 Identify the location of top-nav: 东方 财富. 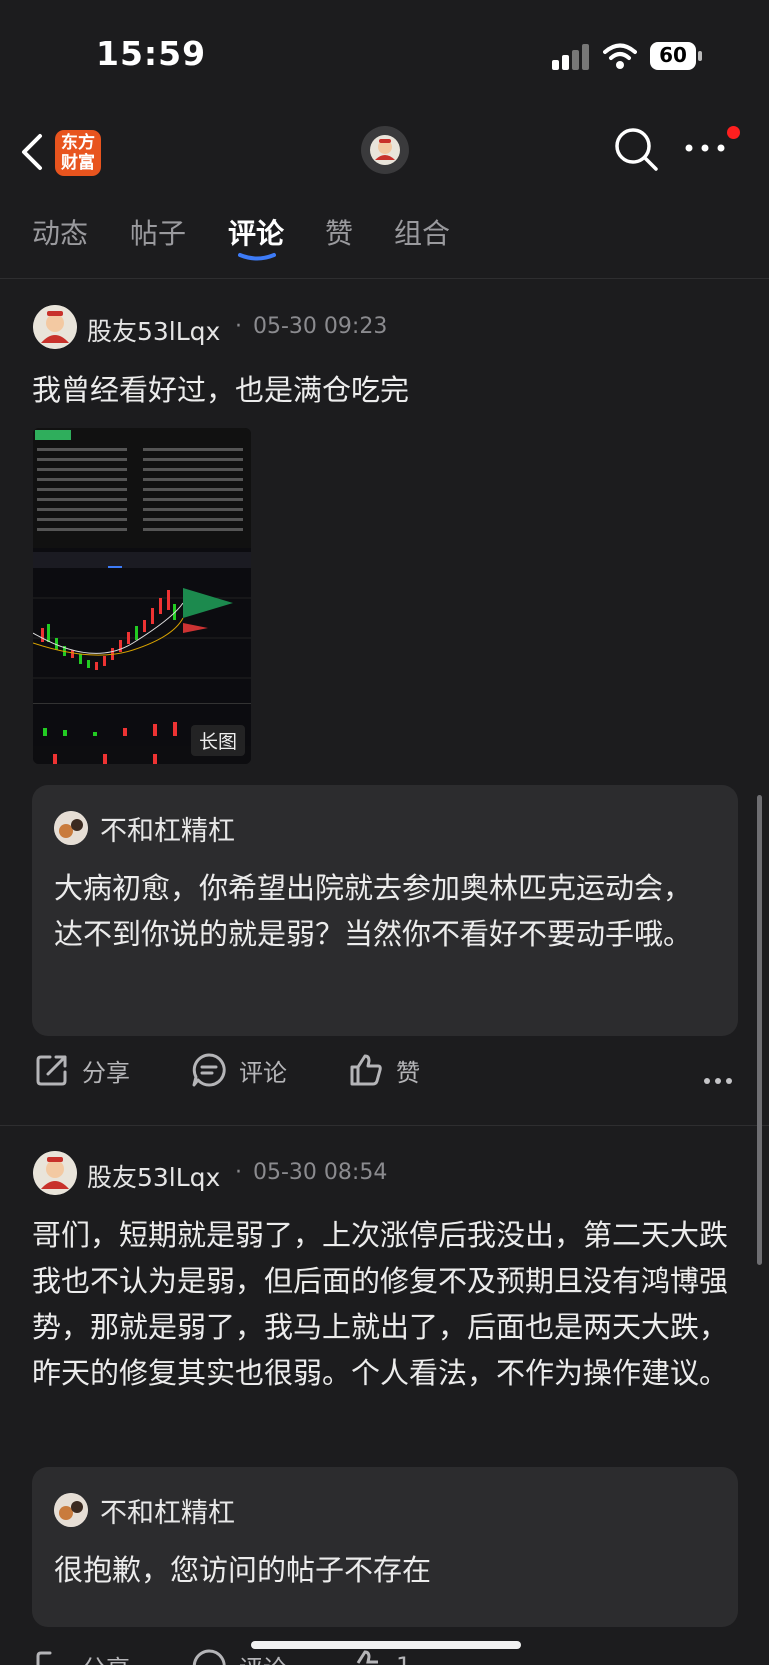
(384, 151).